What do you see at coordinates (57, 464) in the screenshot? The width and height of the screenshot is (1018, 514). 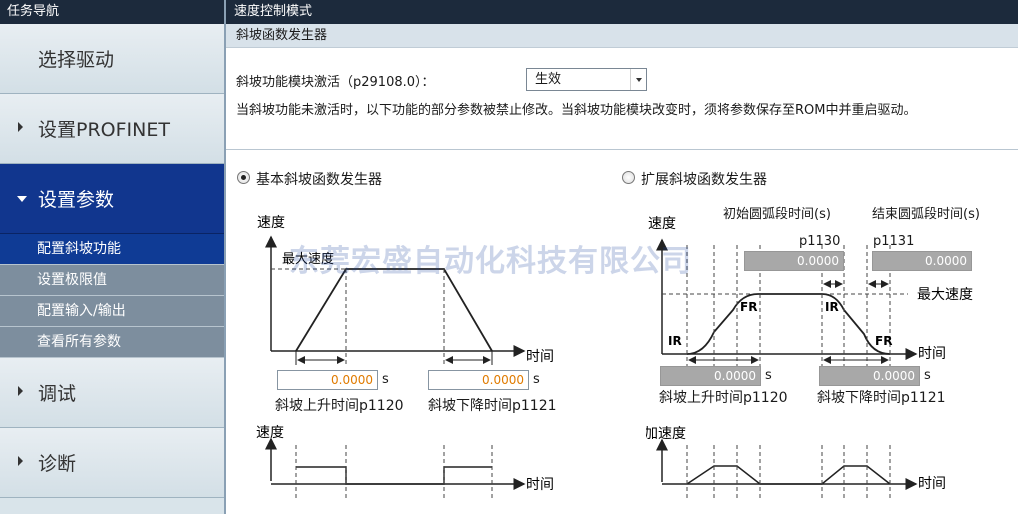 I see `nav-item-label: 诊断` at bounding box center [57, 464].